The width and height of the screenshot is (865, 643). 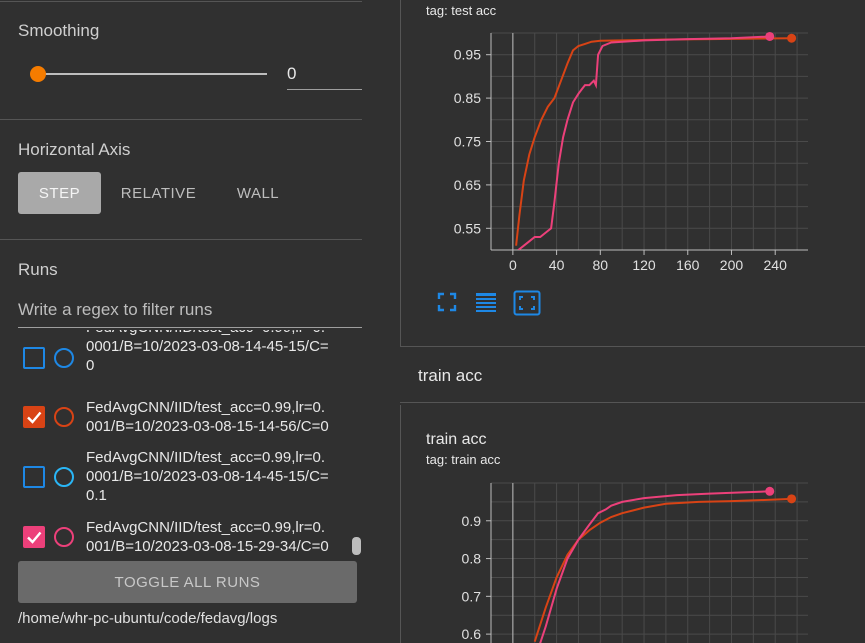 I want to click on x-tick-label: 120, so click(x=644, y=265).